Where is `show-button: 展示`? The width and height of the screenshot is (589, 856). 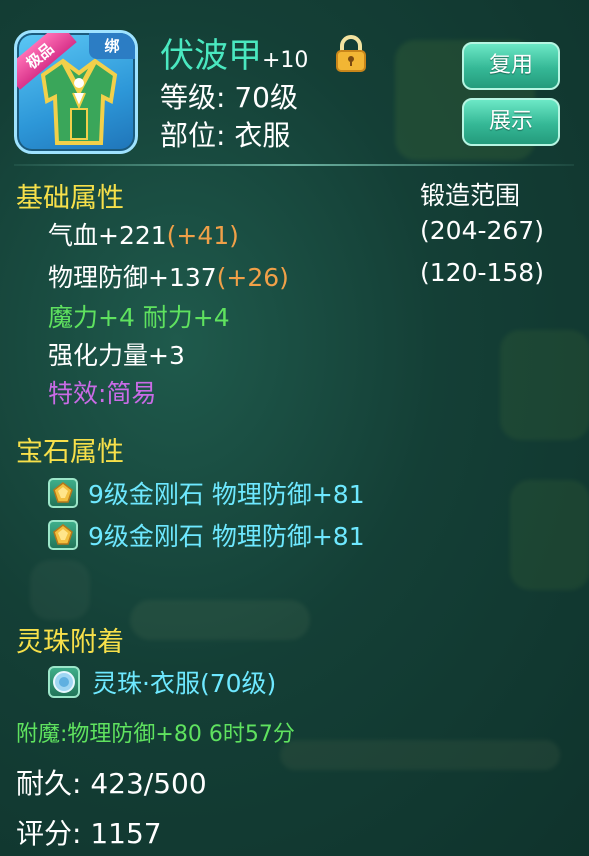
show-button: 展示 is located at coordinates (511, 122).